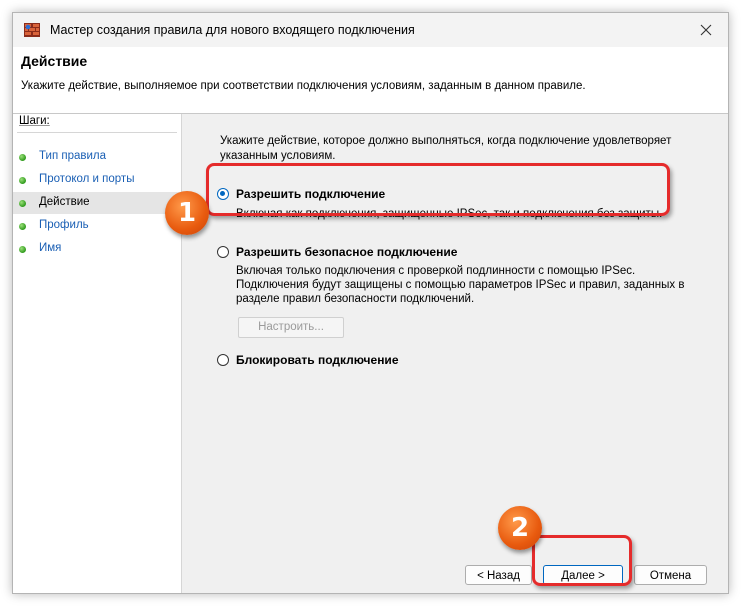 Image resolution: width=742 pixels, height=606 pixels. Describe the element at coordinates (582, 560) in the screenshot. I see `highlight-next-button` at that location.